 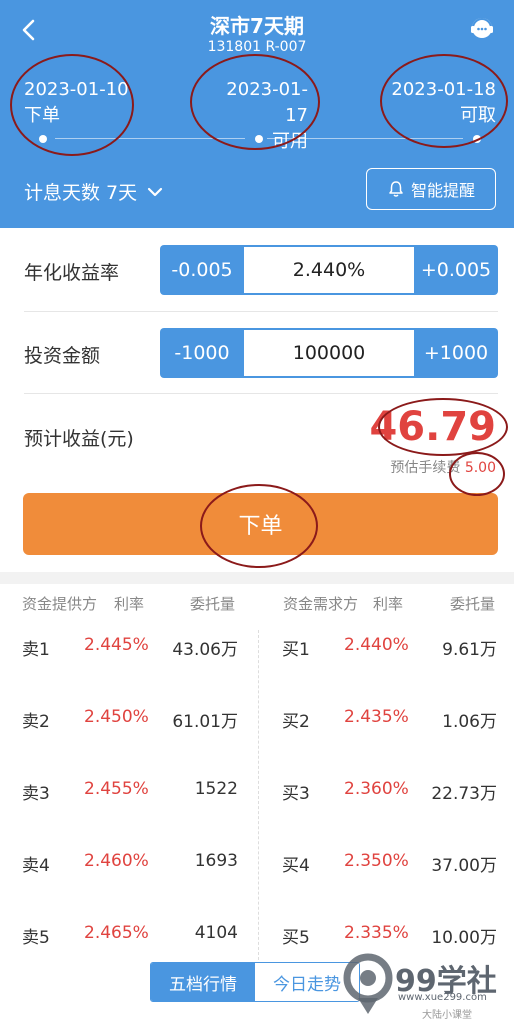 I want to click on amount-row: 投资金额 -1000 100000 +1000, so click(x=257, y=353).